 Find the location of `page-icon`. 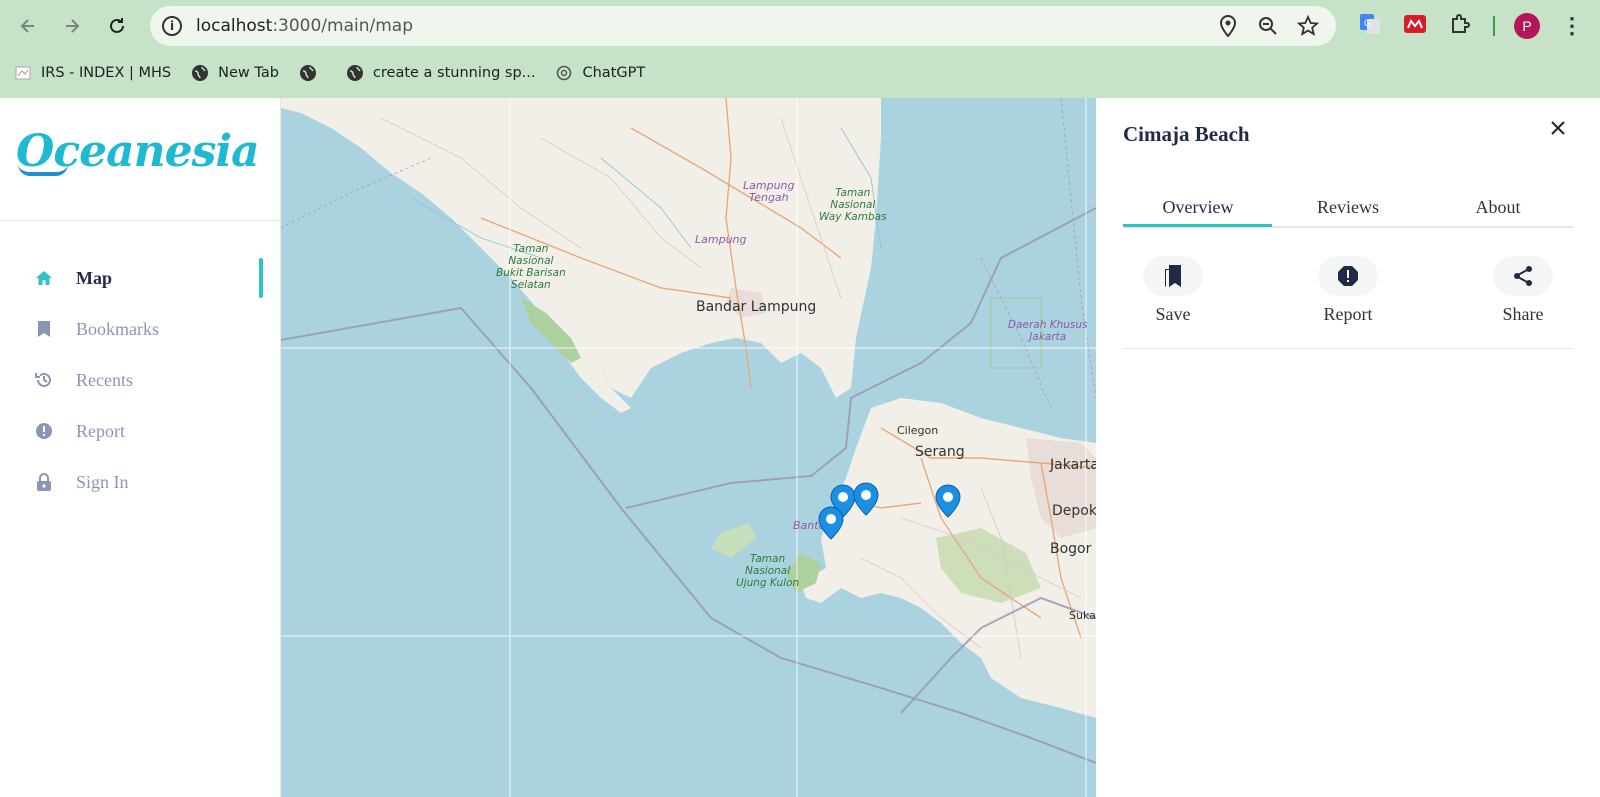

page-icon is located at coordinates (23, 73).